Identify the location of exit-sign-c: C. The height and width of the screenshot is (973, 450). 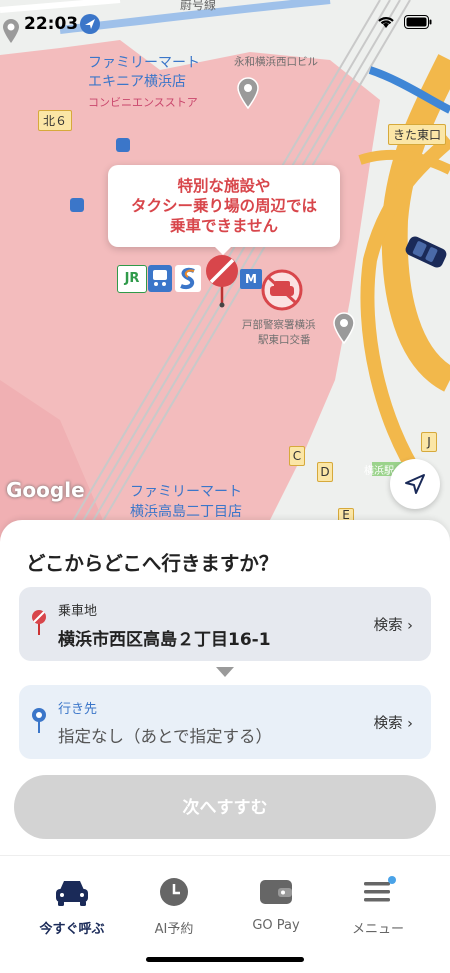
(297, 456).